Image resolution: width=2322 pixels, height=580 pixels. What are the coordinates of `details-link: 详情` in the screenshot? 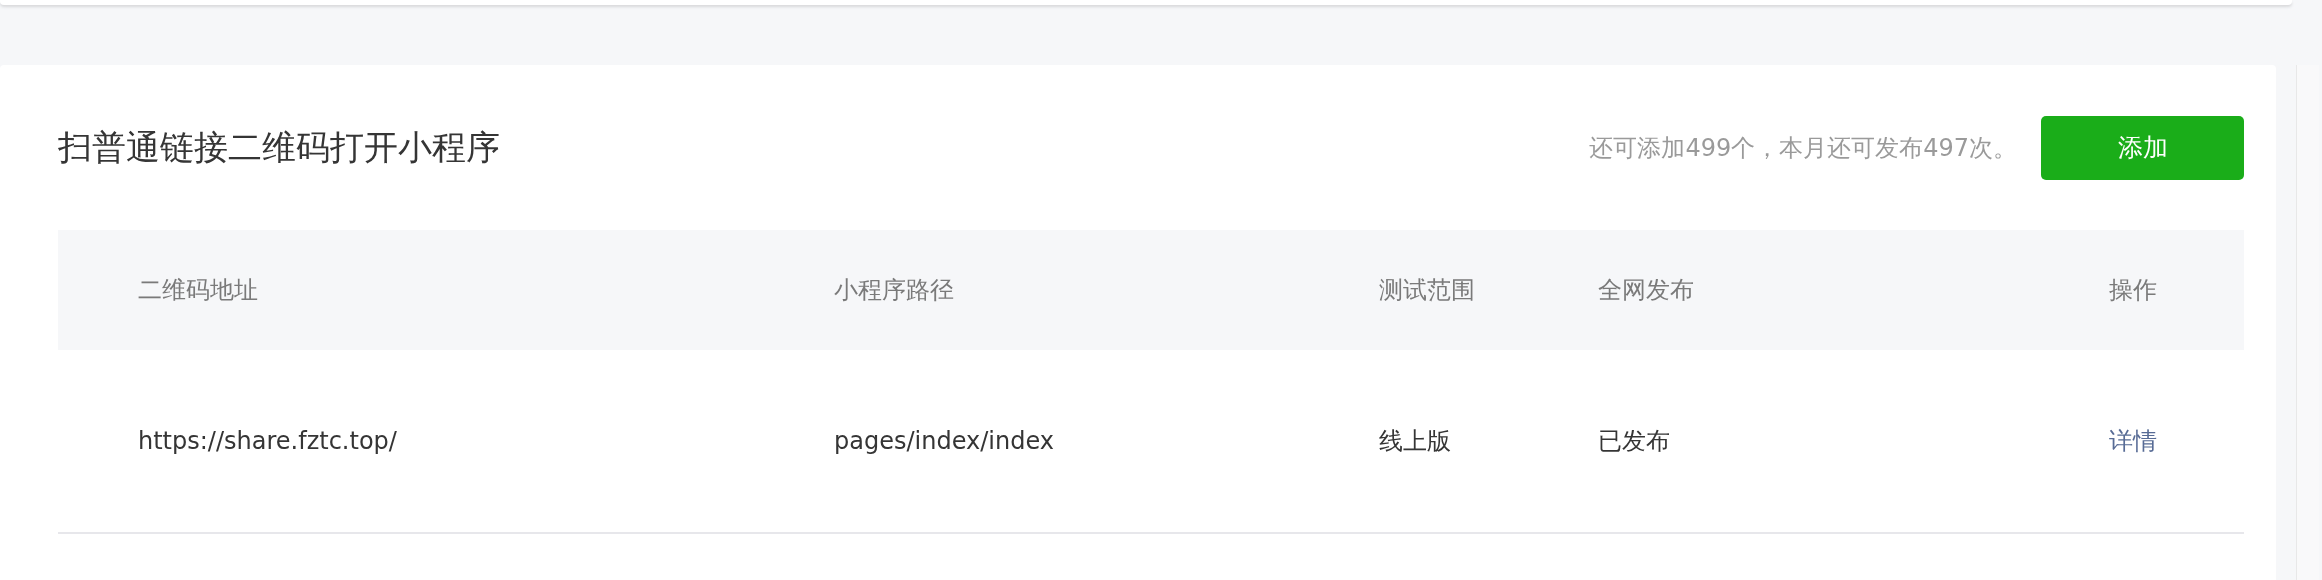 It's located at (2136, 441).